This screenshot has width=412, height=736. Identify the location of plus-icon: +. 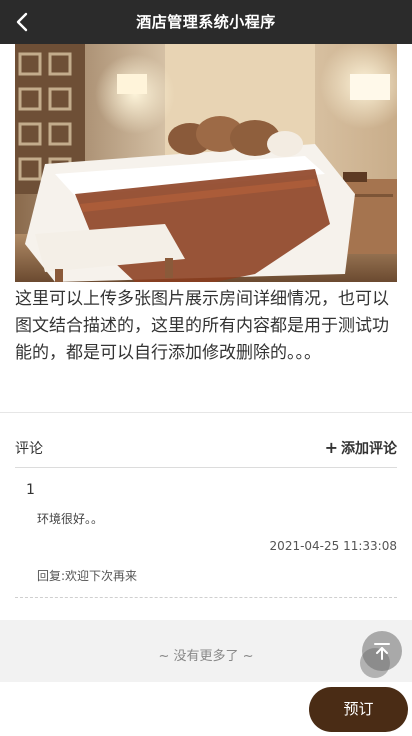
(331, 447).